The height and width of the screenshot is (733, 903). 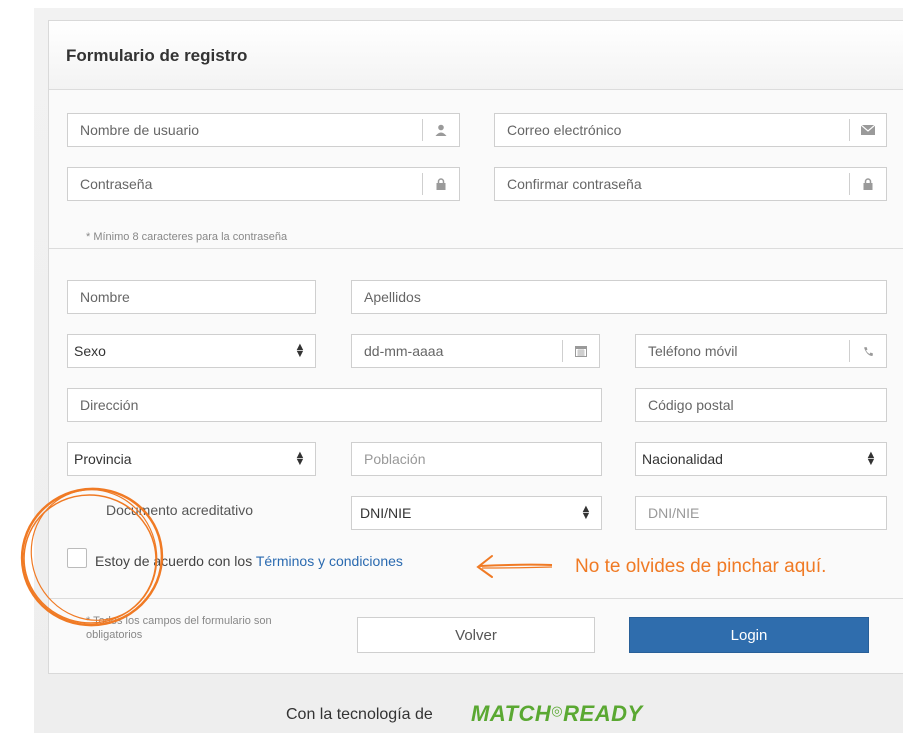 I want to click on mobile-field: Teléfono móvil, so click(x=761, y=351).